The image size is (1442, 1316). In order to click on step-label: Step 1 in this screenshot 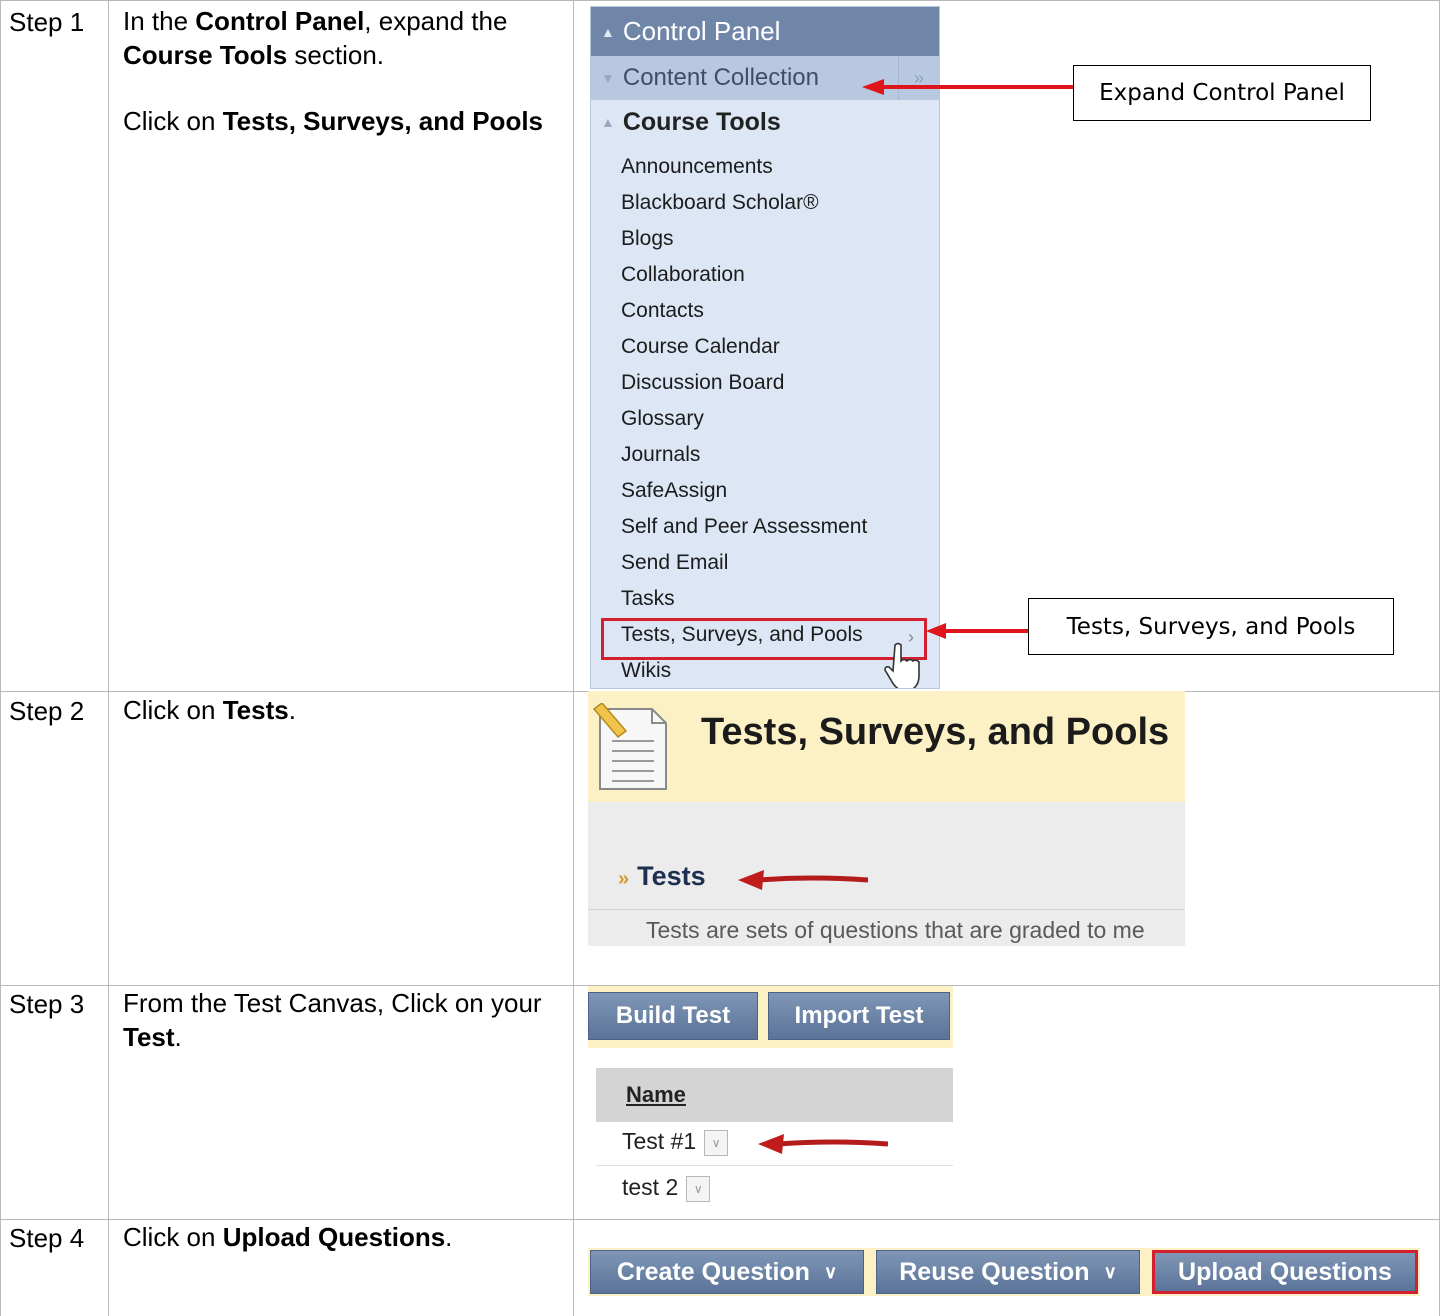, I will do `click(47, 22)`.